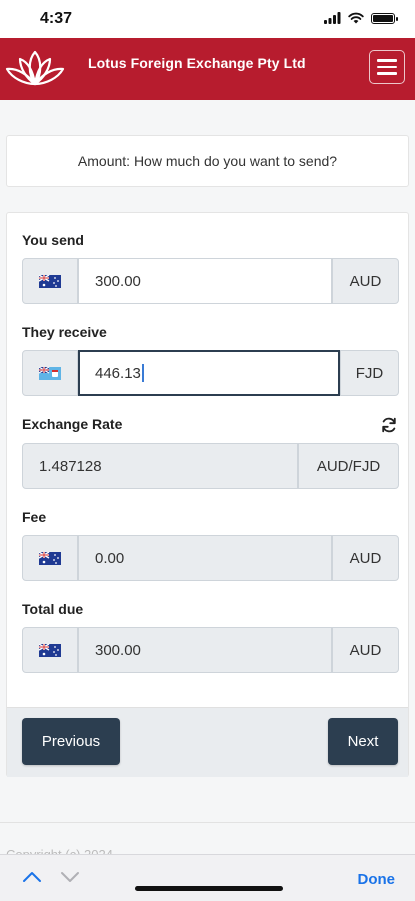 Image resolution: width=415 pixels, height=901 pixels. Describe the element at coordinates (207, 742) in the screenshot. I see `form-actions: Previous Next` at that location.